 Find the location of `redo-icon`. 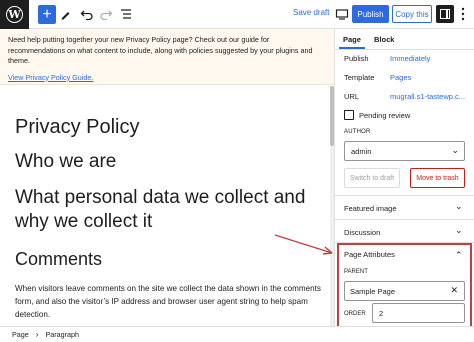

redo-icon is located at coordinates (106, 14).